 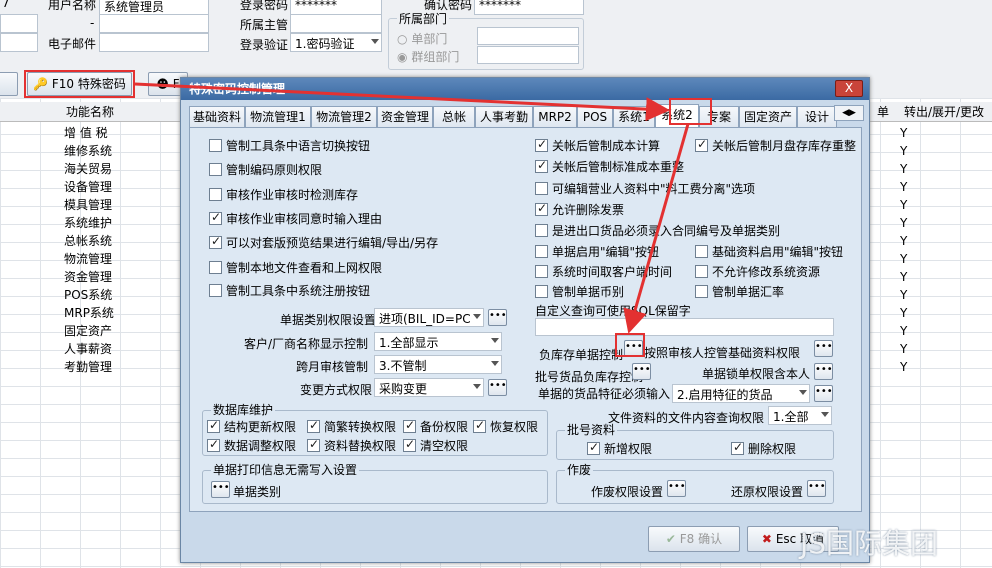 I want to click on arrow-to-ellipsis, so click(x=656, y=228).